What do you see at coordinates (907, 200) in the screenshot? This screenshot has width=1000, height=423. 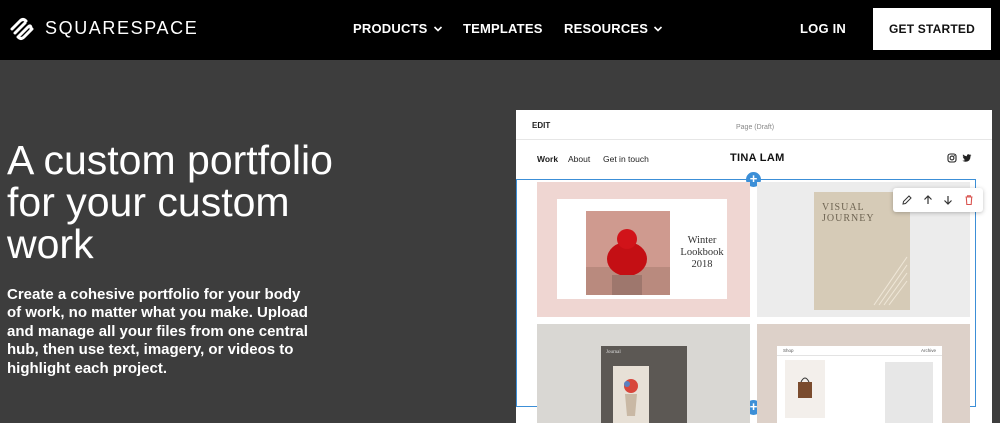 I see `pencil-icon` at bounding box center [907, 200].